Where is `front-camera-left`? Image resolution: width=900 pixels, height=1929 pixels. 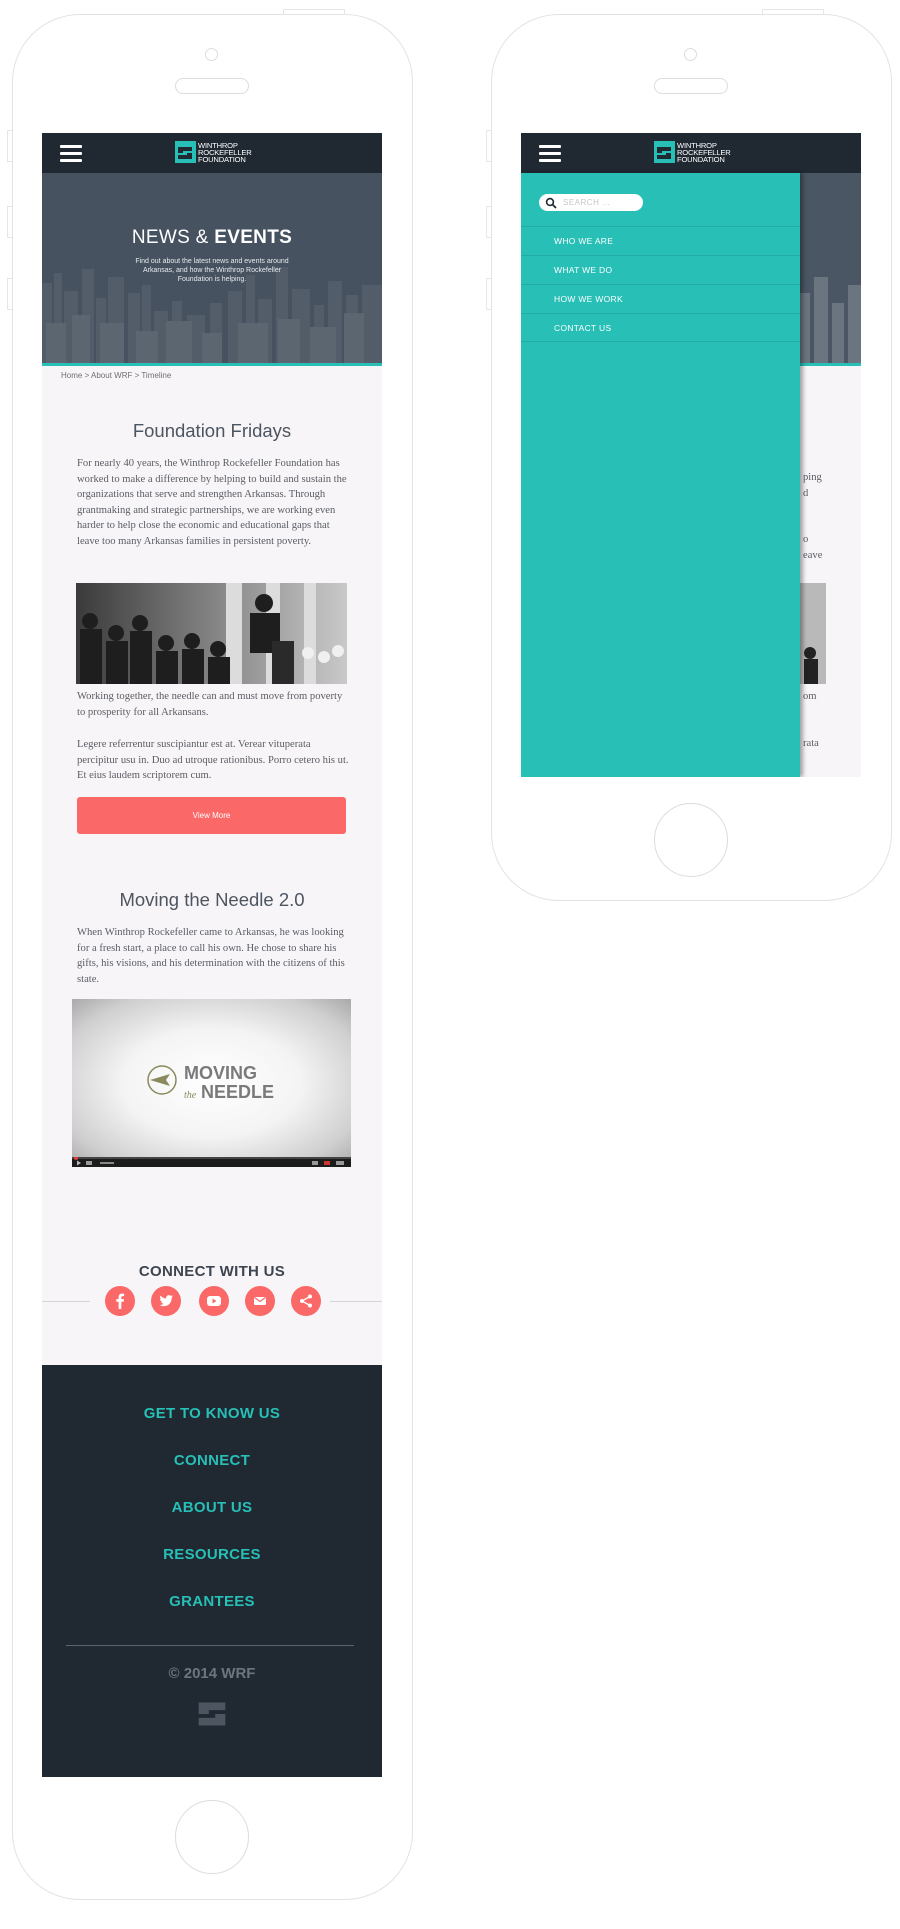
front-camera-left is located at coordinates (211, 54).